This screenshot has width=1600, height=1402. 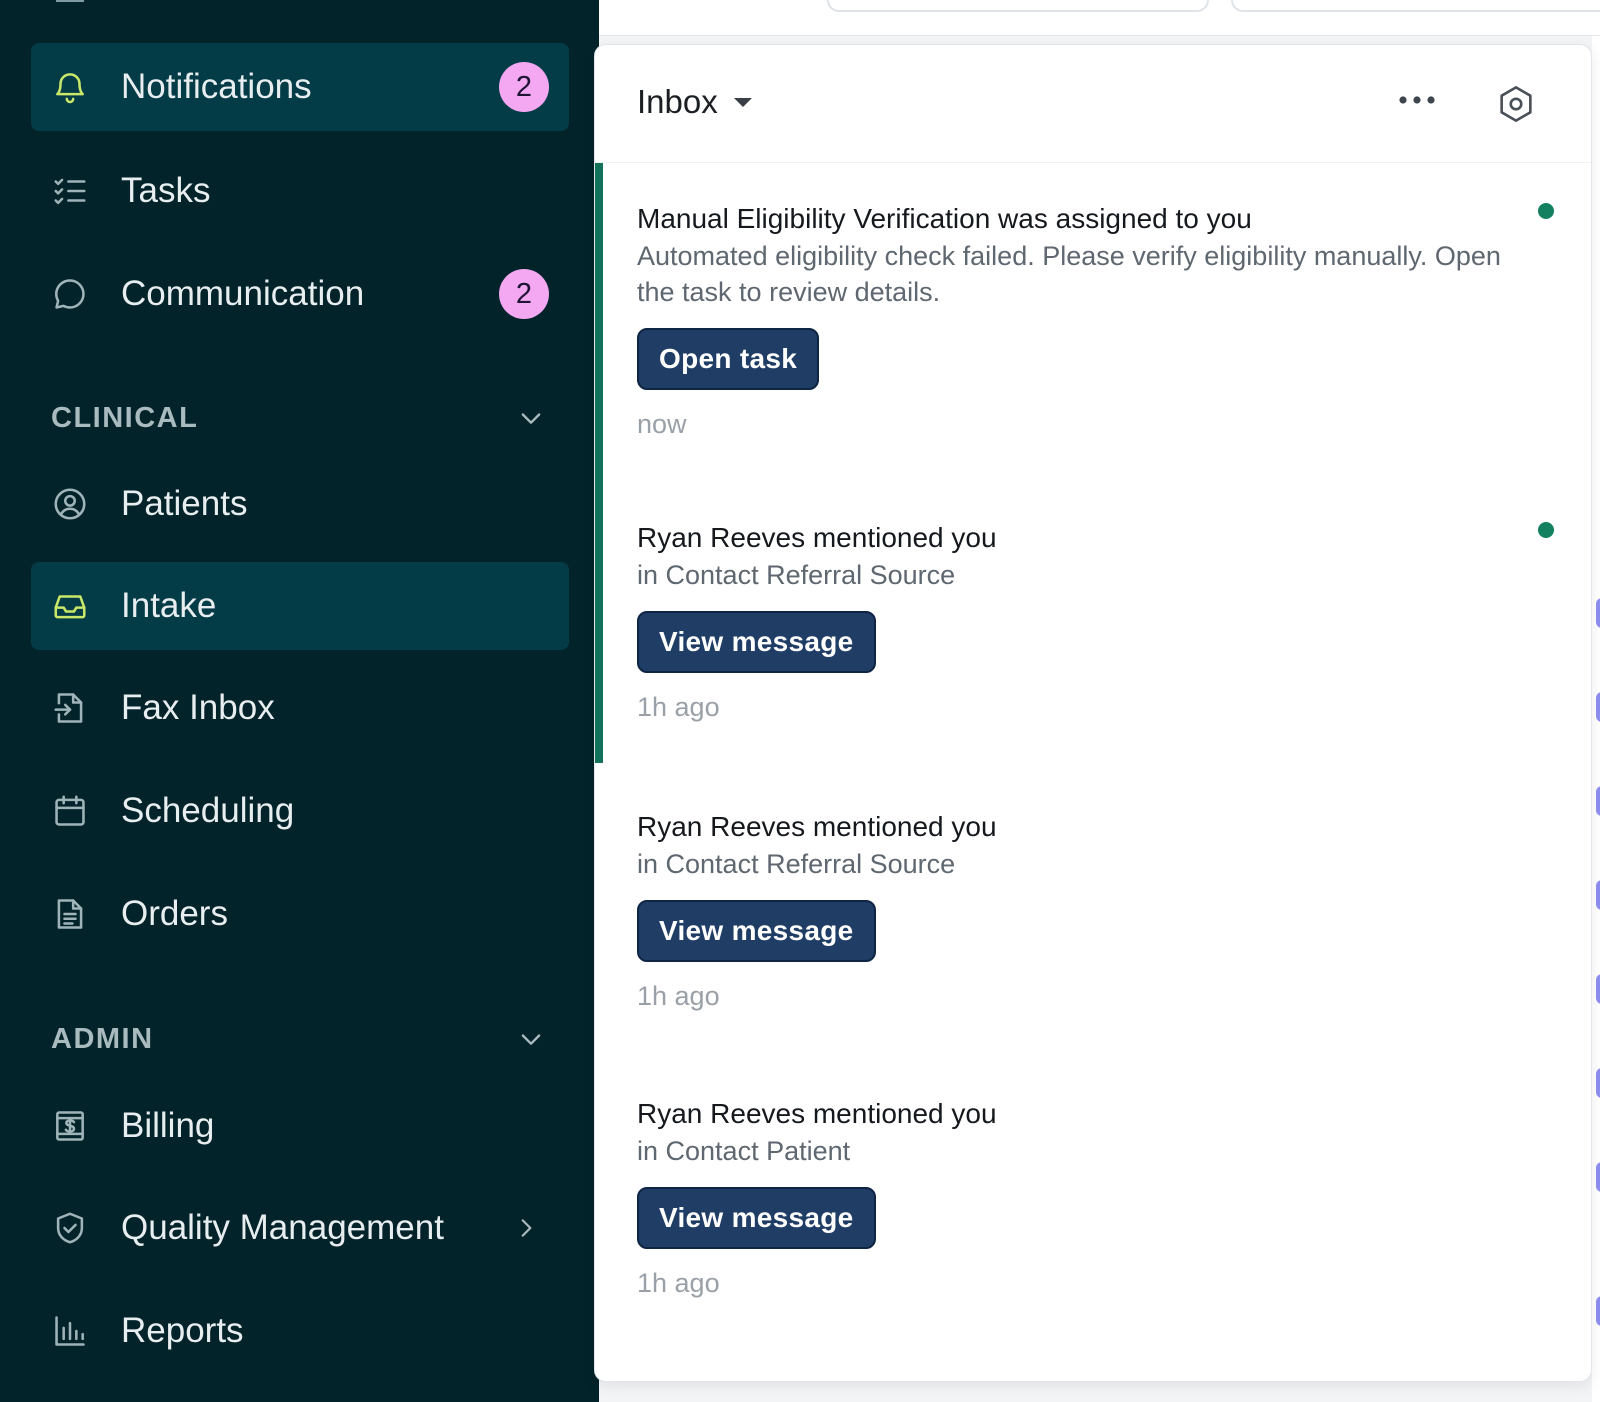 I want to click on inbox-tray-icon, so click(x=70, y=606).